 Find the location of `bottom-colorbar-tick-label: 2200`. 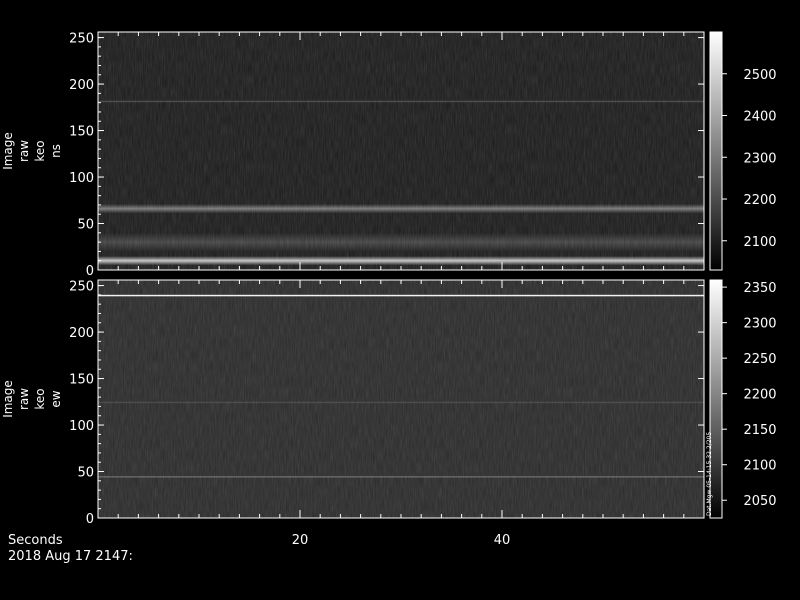

bottom-colorbar-tick-label: 2200 is located at coordinates (759, 395).